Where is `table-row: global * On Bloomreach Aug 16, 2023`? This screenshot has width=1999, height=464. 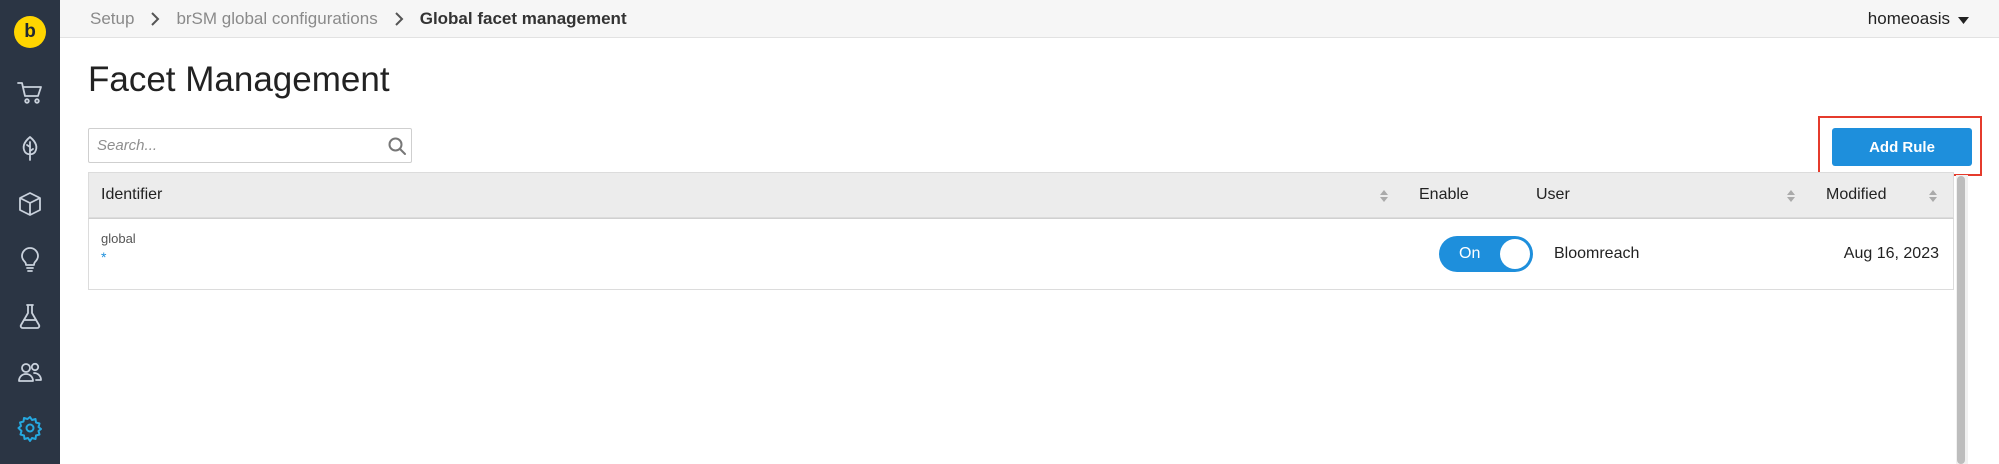
table-row: global * On Bloomreach Aug 16, 2023 is located at coordinates (1021, 254).